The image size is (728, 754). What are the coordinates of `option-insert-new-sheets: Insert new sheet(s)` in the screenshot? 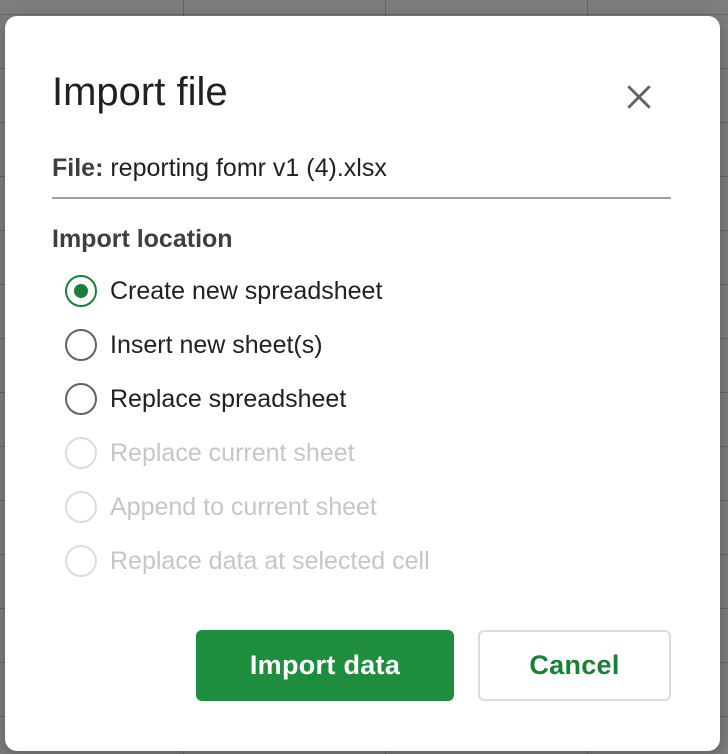 It's located at (247, 345).